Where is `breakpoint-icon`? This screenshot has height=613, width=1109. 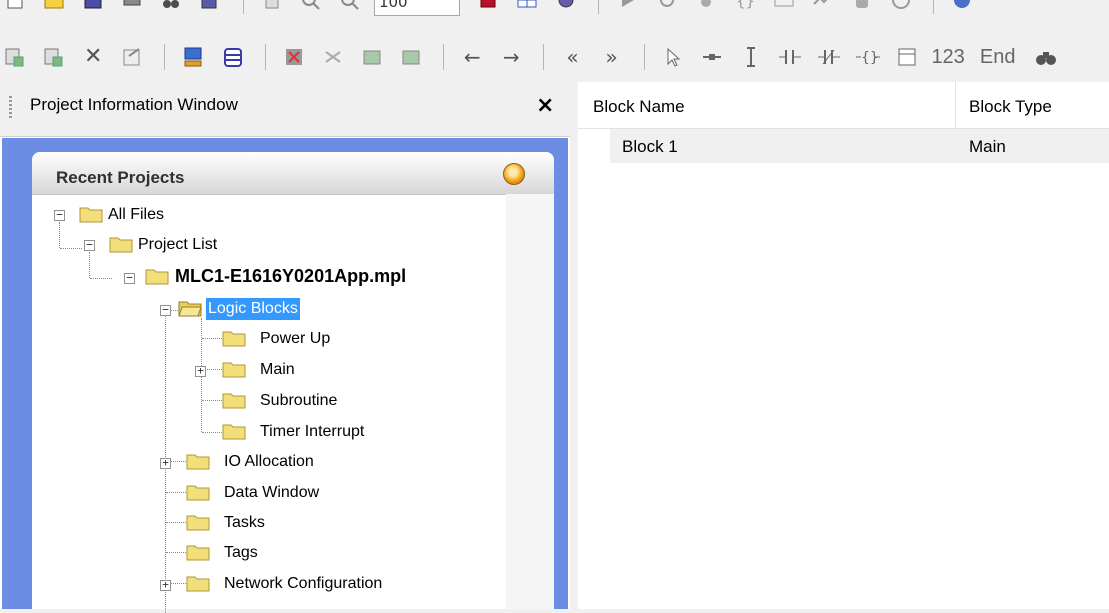 breakpoint-icon is located at coordinates (706, 8).